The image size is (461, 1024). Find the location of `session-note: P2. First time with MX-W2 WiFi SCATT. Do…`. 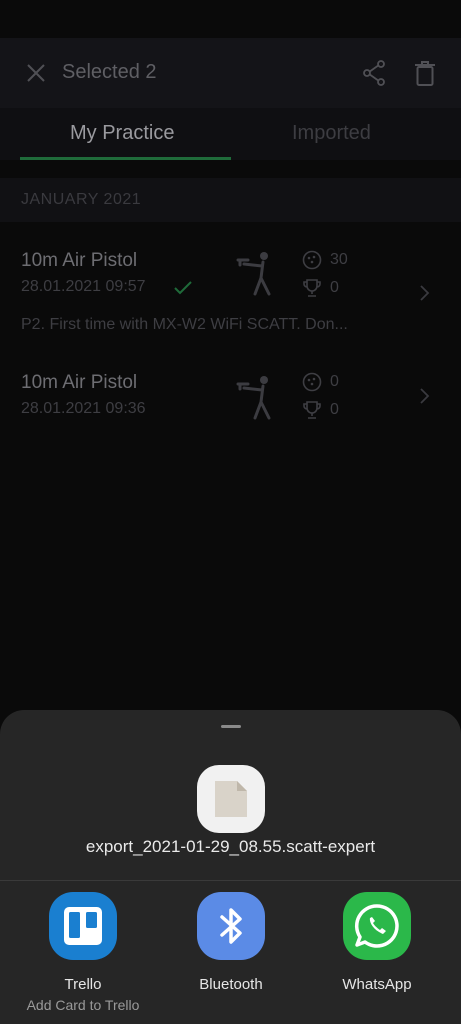

session-note: P2. First time with MX-W2 WiFi SCATT. Do… is located at coordinates (184, 324).